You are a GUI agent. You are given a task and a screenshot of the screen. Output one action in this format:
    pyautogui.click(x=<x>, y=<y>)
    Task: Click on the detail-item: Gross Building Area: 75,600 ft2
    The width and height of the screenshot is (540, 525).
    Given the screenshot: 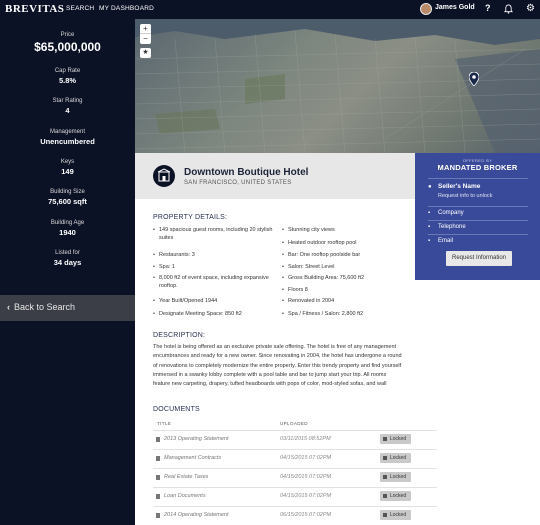 What is the action you would take?
    pyautogui.click(x=346, y=278)
    